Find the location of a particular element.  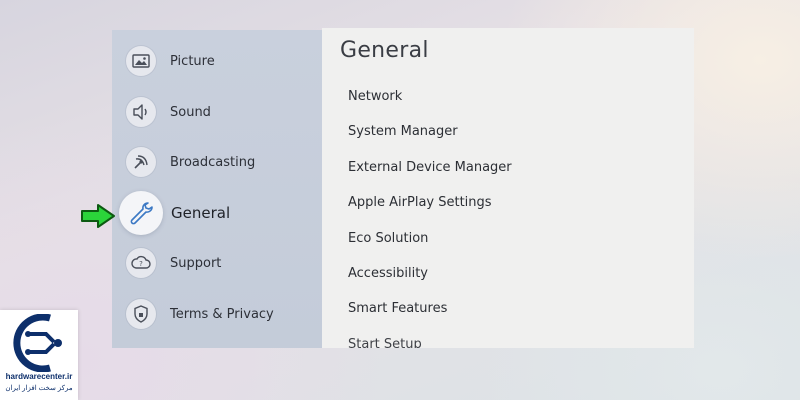

sidebar-item-broadcasting: Broadcasting is located at coordinates (190, 162).